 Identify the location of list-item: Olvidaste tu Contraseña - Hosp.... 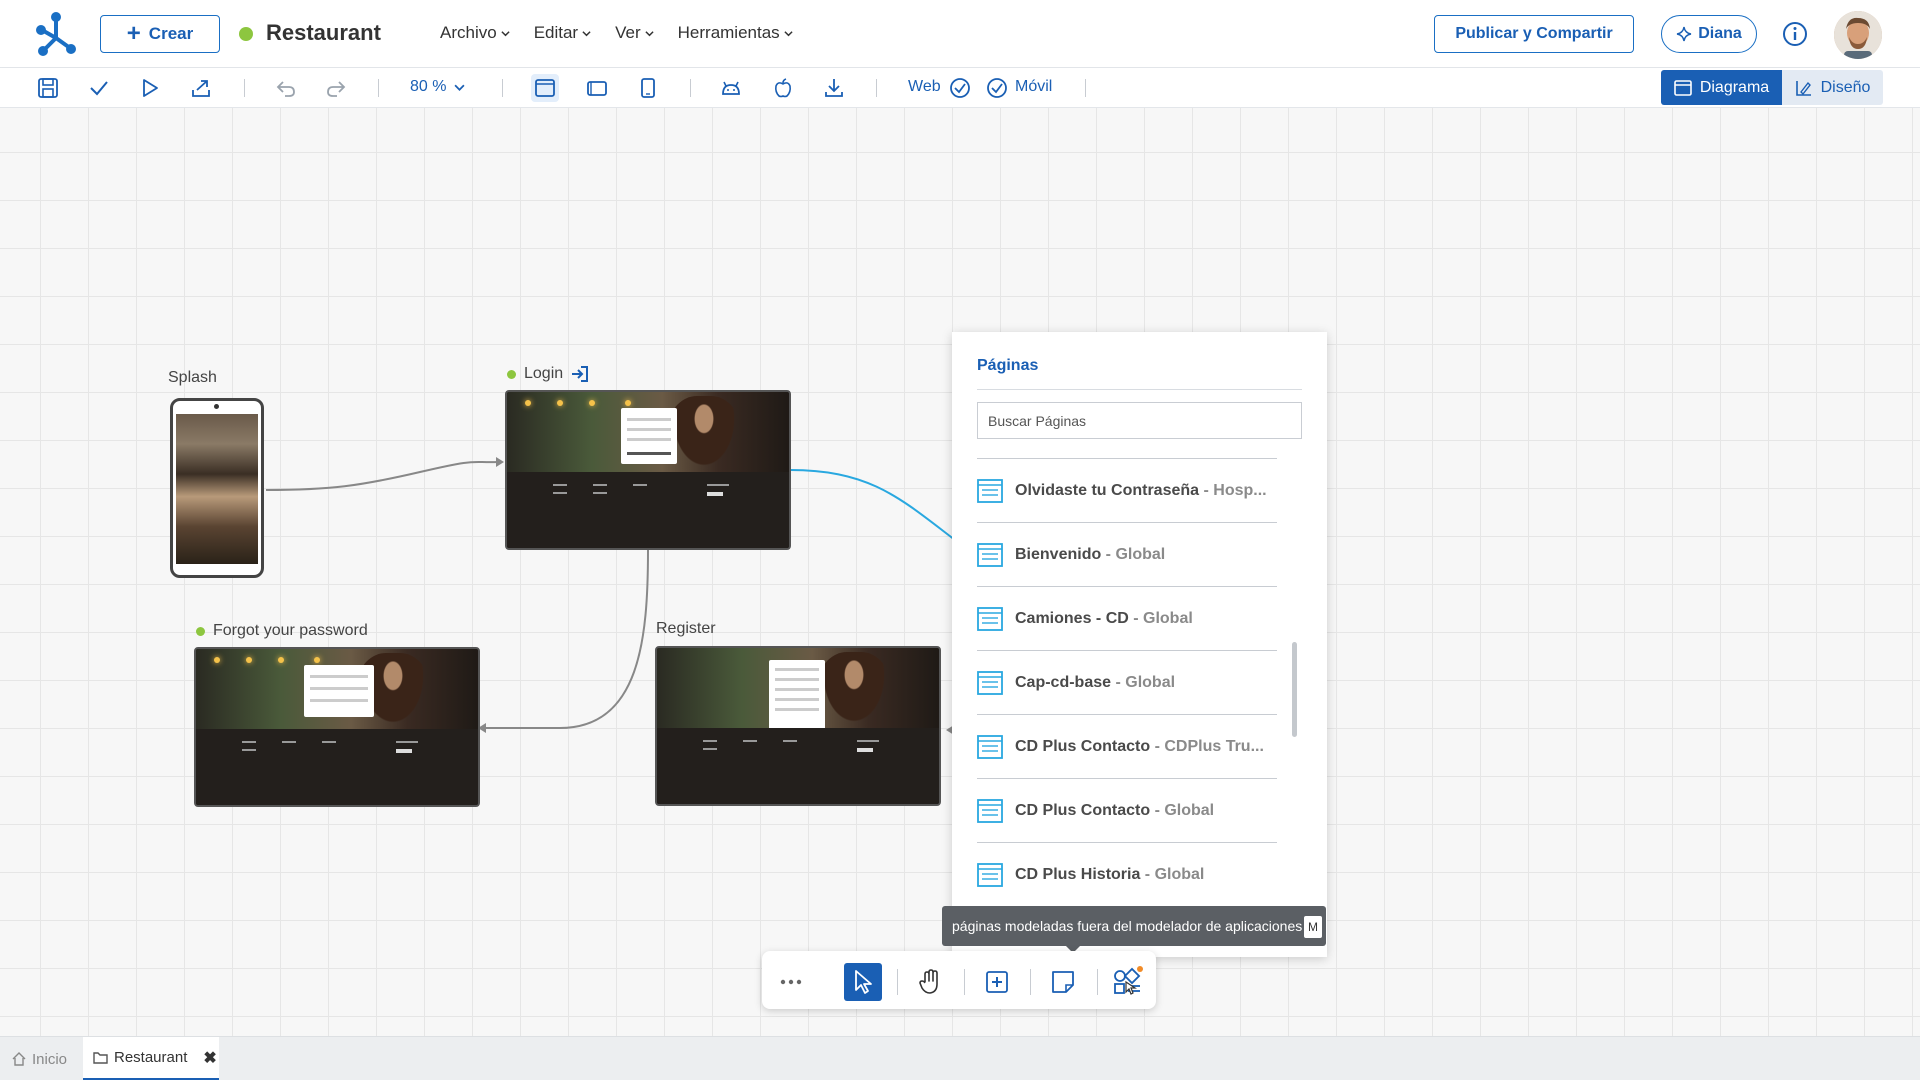
(1127, 491).